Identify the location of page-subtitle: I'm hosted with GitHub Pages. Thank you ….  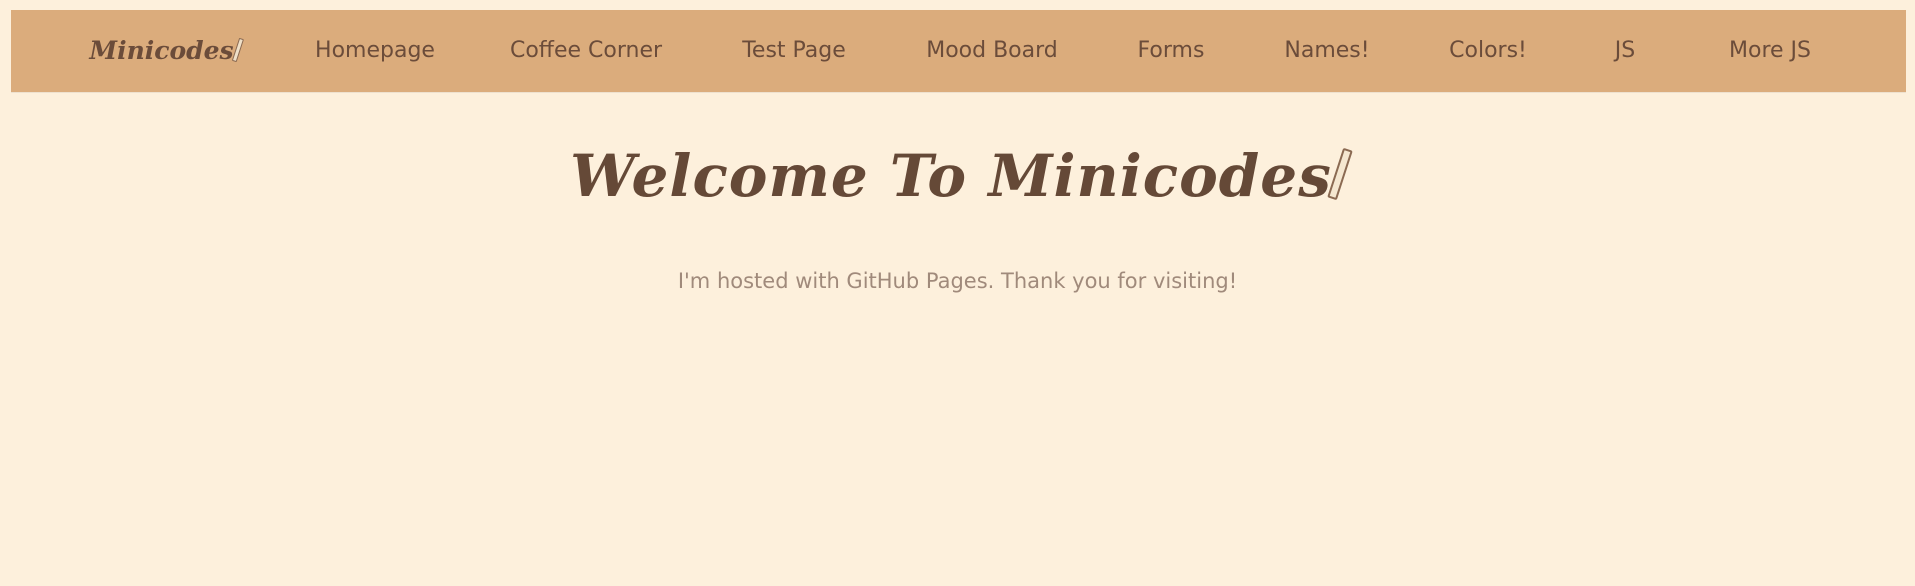
(957, 281).